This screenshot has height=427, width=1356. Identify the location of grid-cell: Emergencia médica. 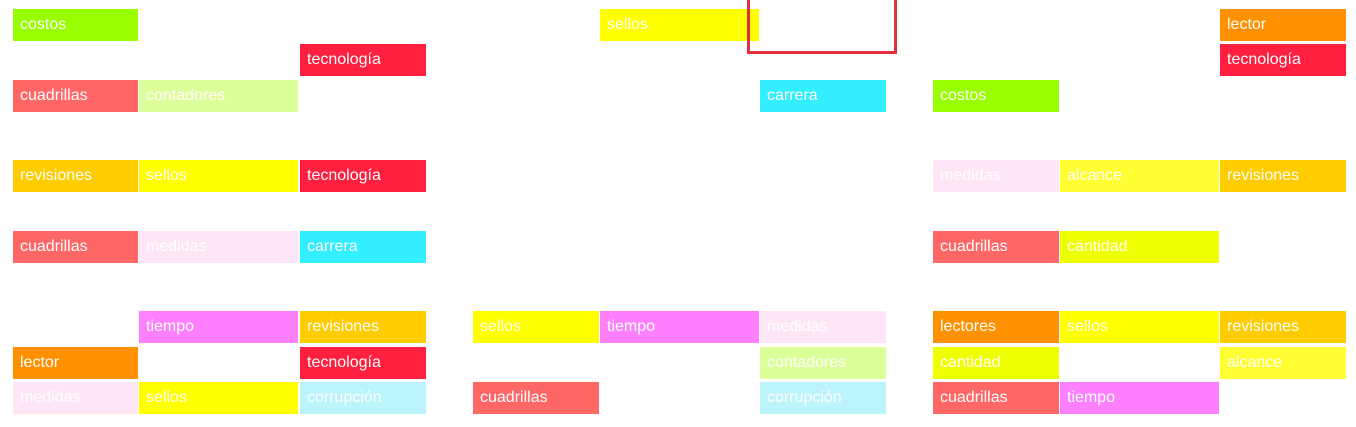
(679, 212).